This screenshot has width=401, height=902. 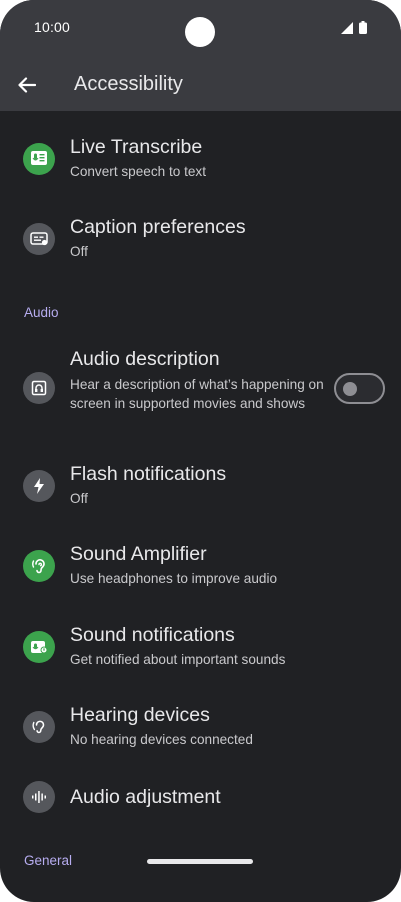 What do you see at coordinates (178, 659) in the screenshot?
I see `item-subtitle: Get notified about important sounds` at bounding box center [178, 659].